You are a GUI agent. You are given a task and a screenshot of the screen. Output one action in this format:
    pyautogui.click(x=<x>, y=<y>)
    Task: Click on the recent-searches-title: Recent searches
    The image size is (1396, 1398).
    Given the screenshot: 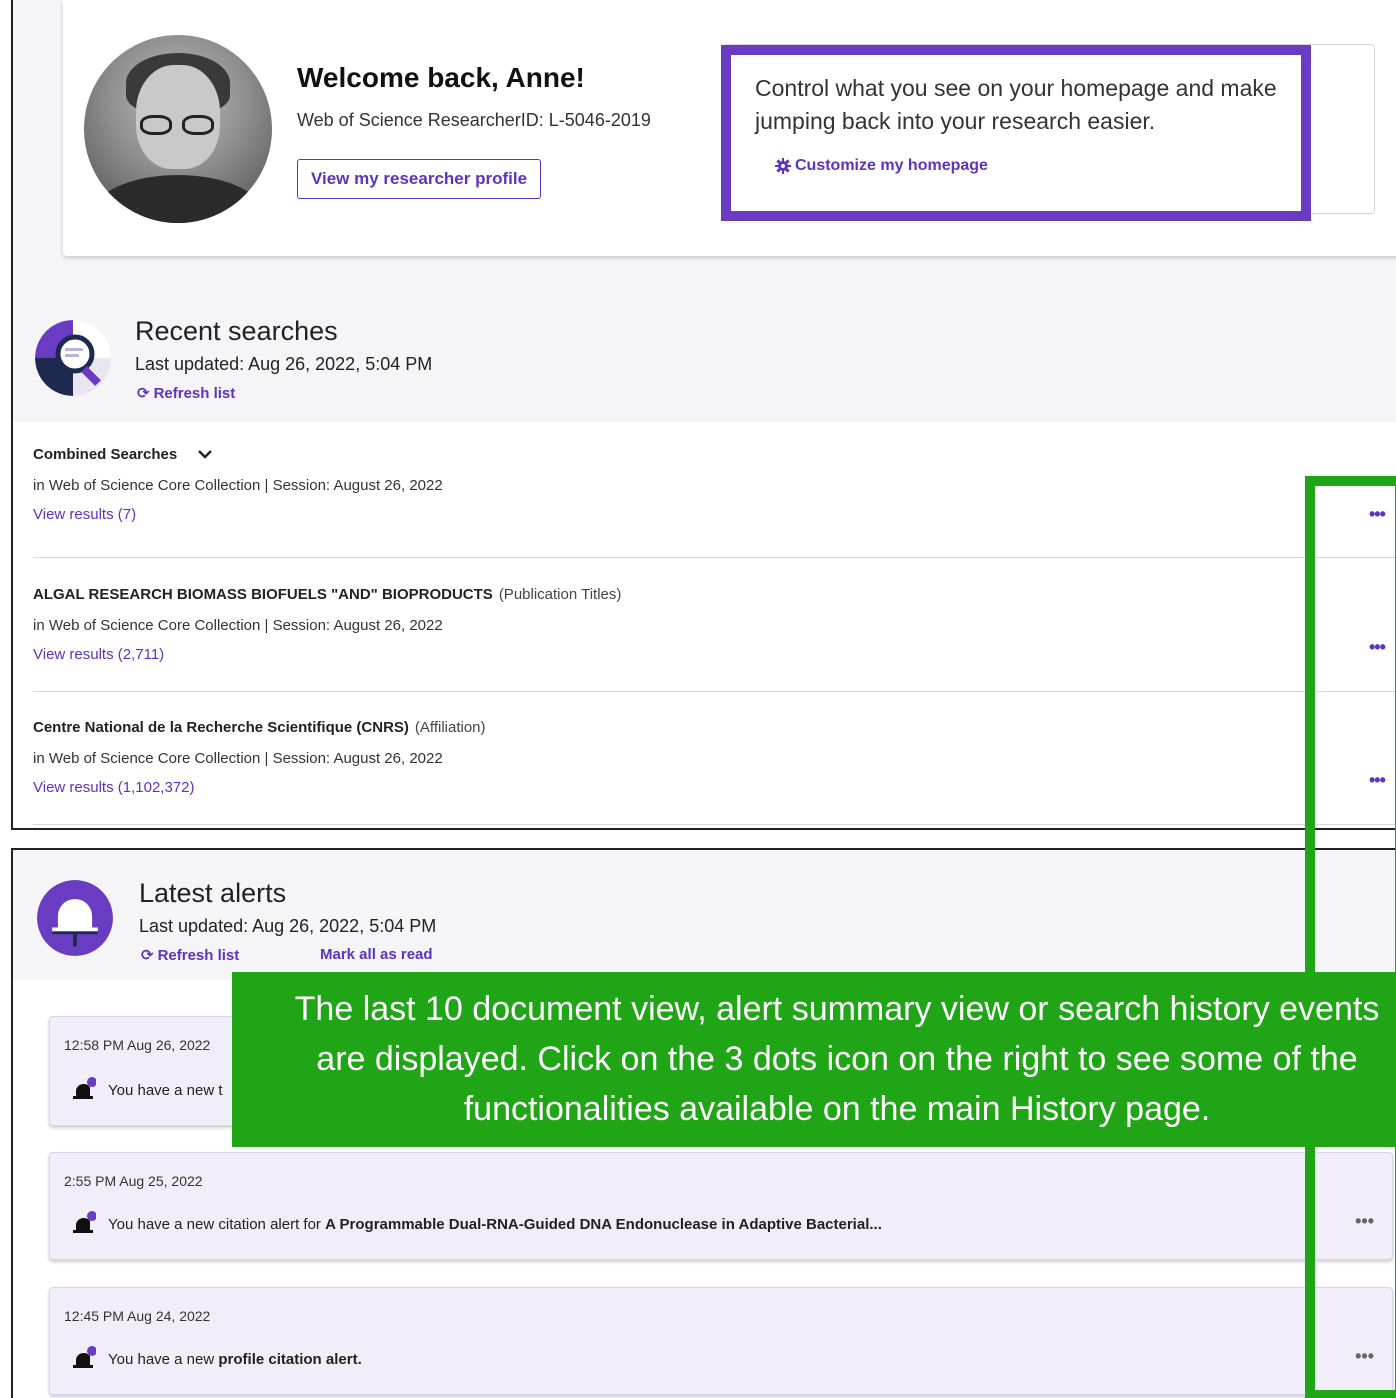 What is the action you would take?
    pyautogui.click(x=236, y=331)
    